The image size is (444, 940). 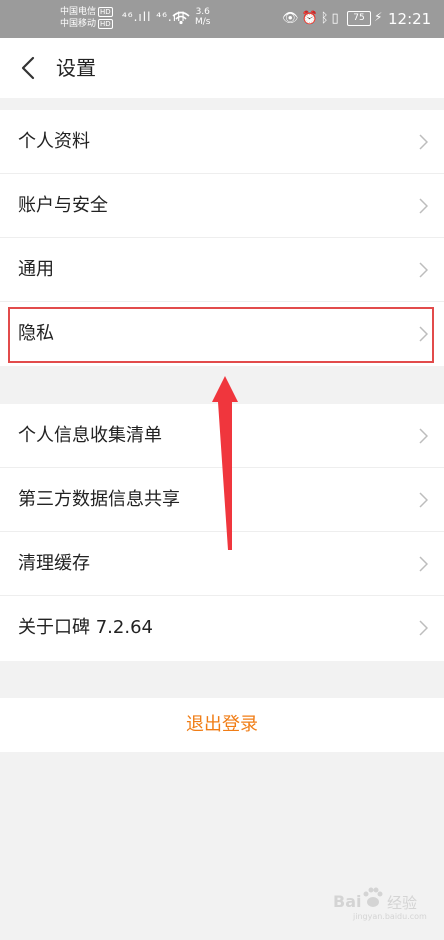 What do you see at coordinates (105, 12) in the screenshot?
I see `hd-badge: HD` at bounding box center [105, 12].